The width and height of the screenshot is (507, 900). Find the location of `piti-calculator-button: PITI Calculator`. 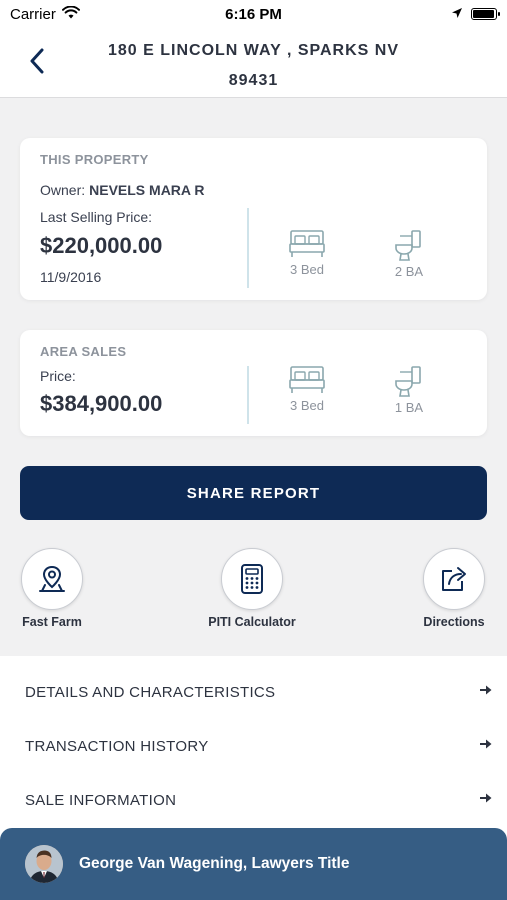

piti-calculator-button: PITI Calculator is located at coordinates (252, 588).